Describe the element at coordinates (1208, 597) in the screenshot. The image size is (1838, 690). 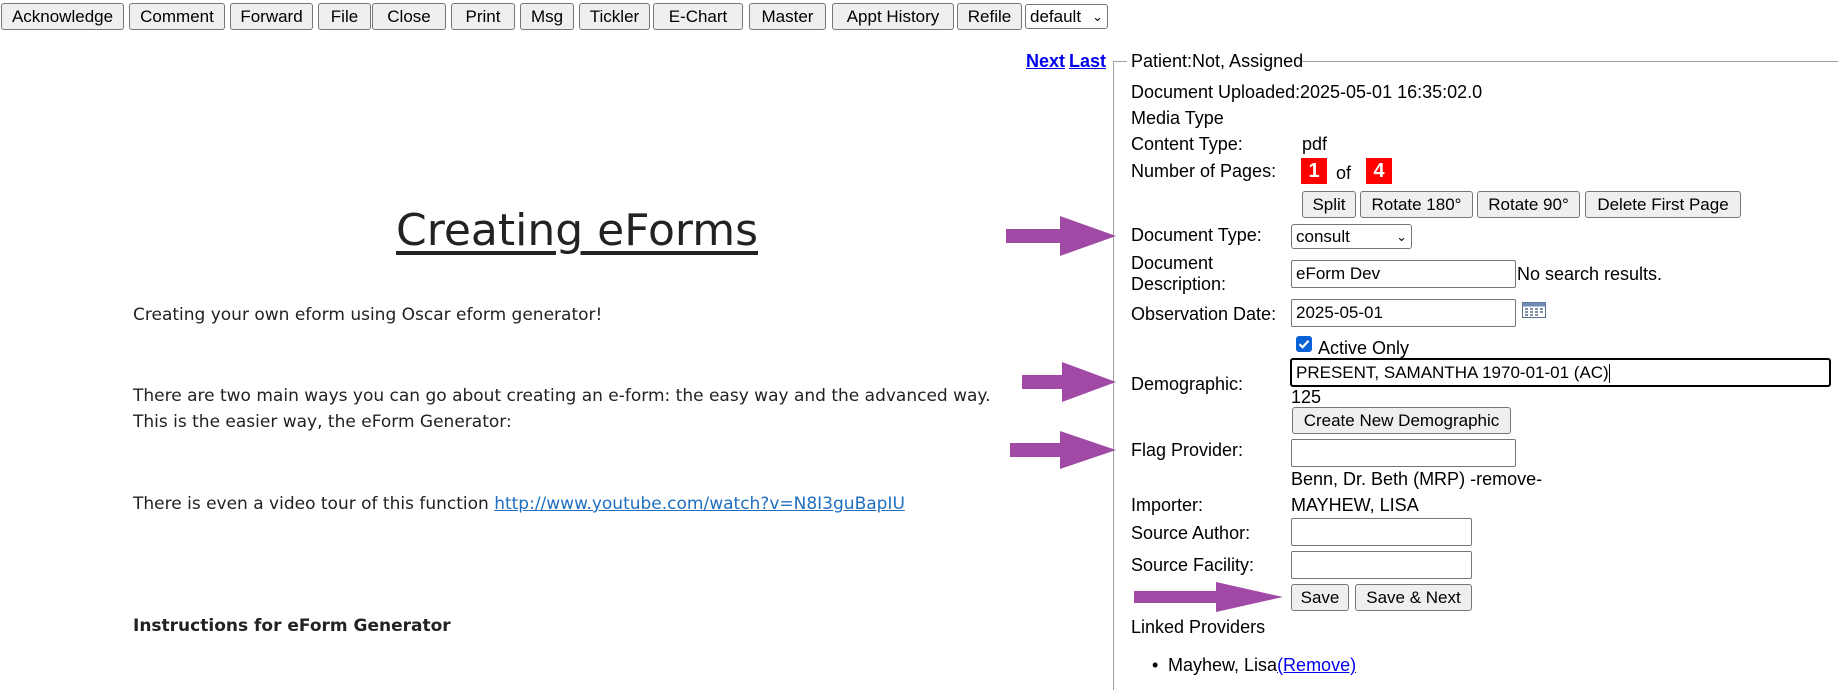
I see `arrow-save` at that location.